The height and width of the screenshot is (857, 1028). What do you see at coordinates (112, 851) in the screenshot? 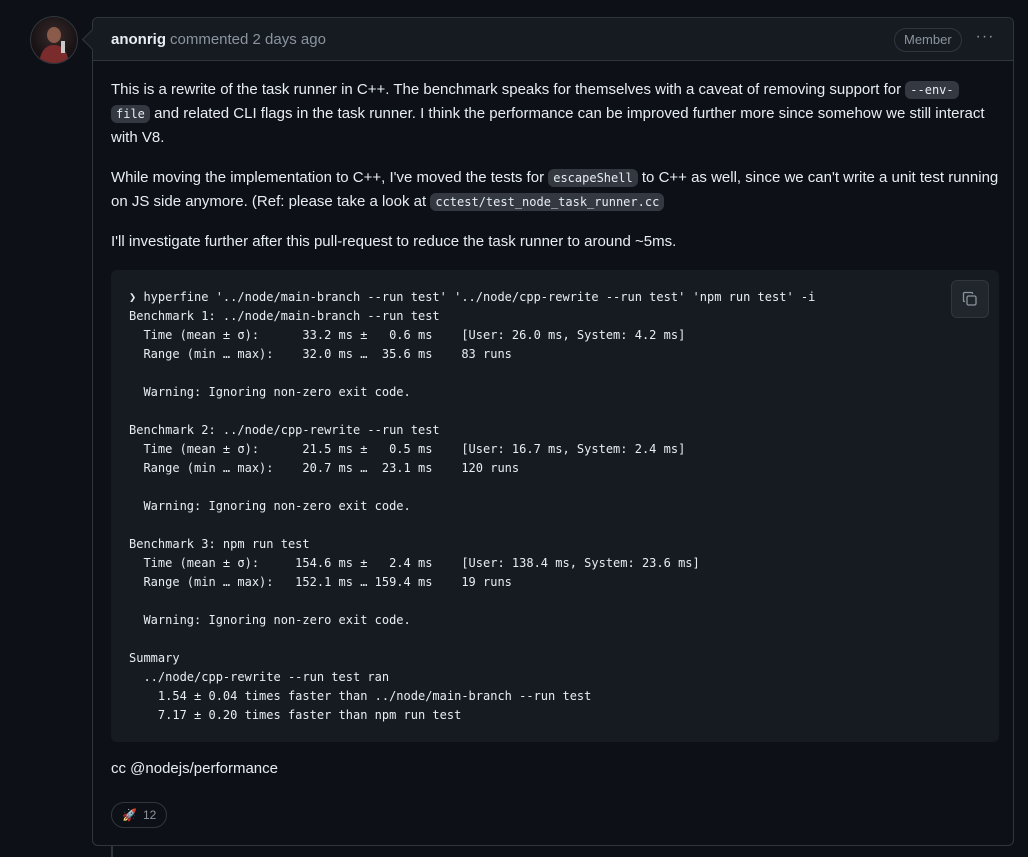
I see `timeline-line` at bounding box center [112, 851].